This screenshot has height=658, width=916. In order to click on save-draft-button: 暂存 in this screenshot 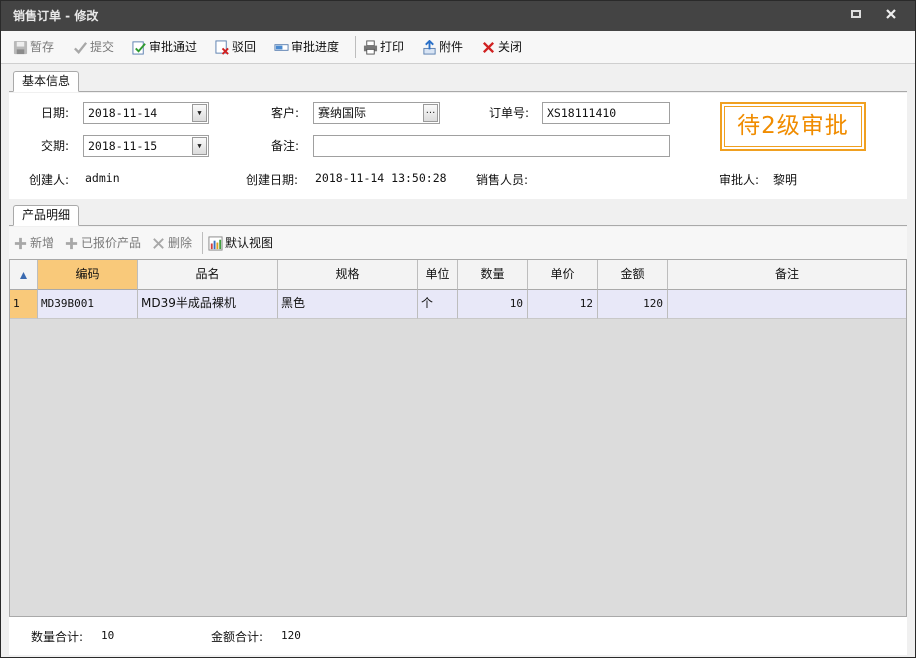, I will do `click(33, 47)`.